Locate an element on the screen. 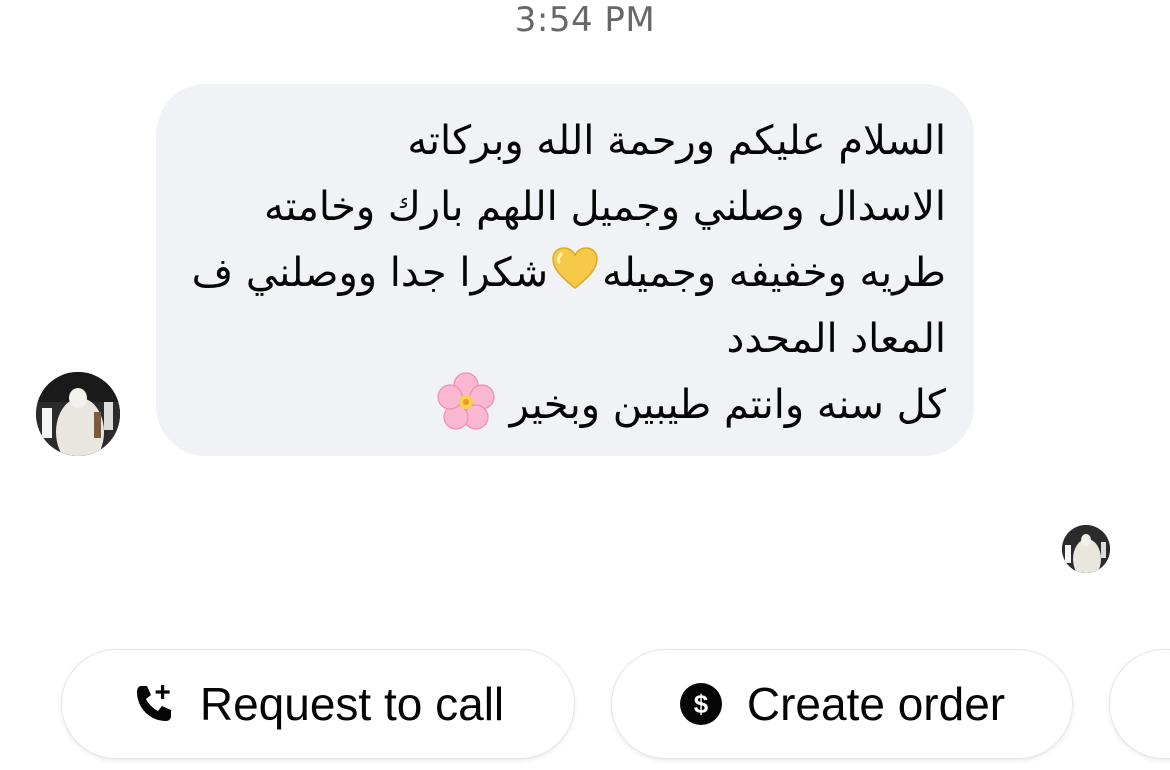  message-line-2: الاسدال وصلني وجميل اللهم بارك وخامته is located at coordinates (604, 207).